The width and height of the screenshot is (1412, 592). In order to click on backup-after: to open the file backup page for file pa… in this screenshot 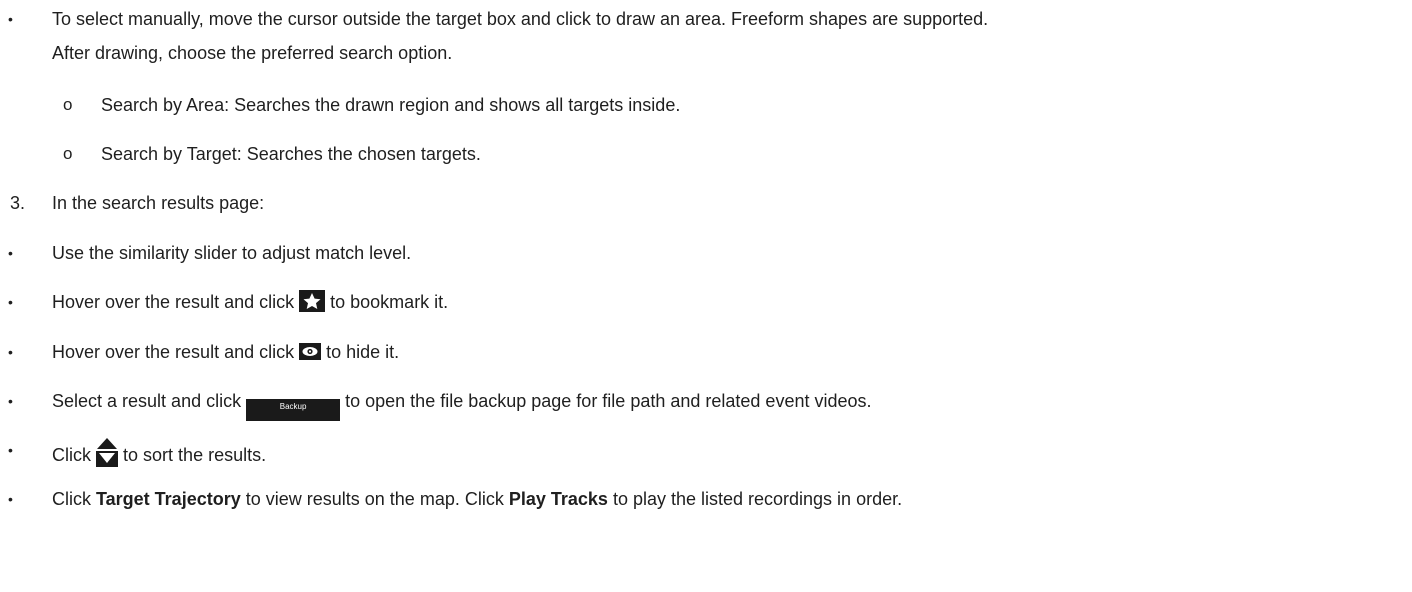, I will do `click(608, 401)`.